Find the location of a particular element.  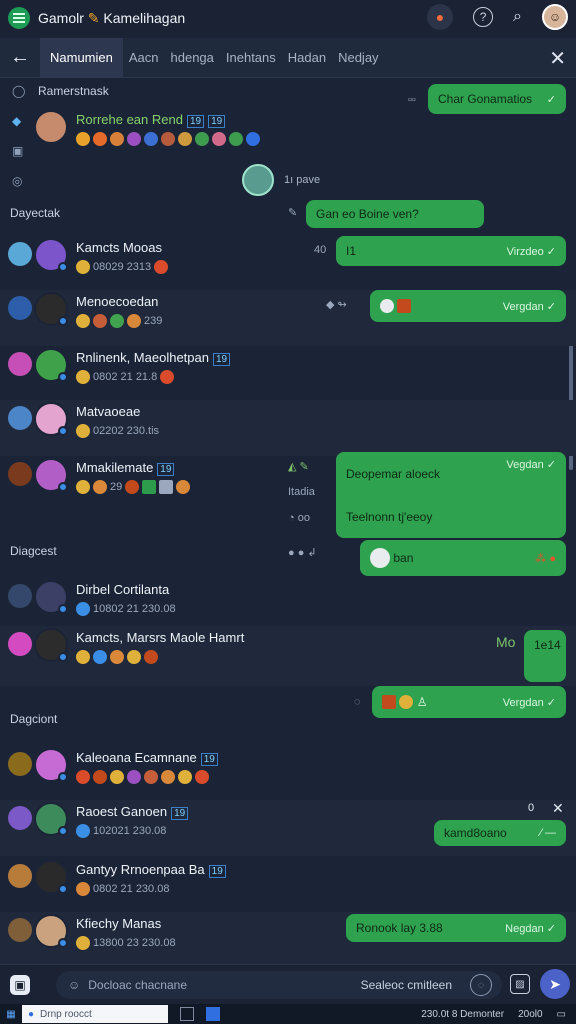

options-icon: ◌ is located at coordinates (481, 985).